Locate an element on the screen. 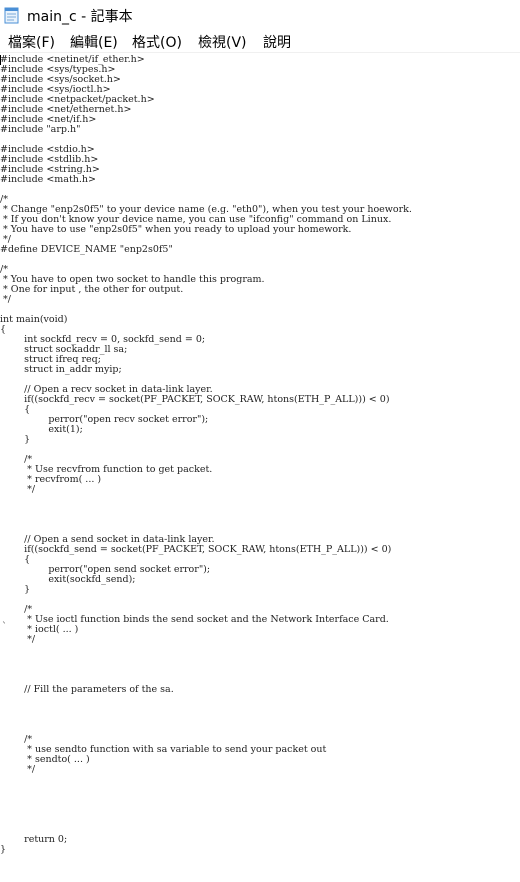 The height and width of the screenshot is (882, 520). stray-mark: ` is located at coordinates (4, 627).